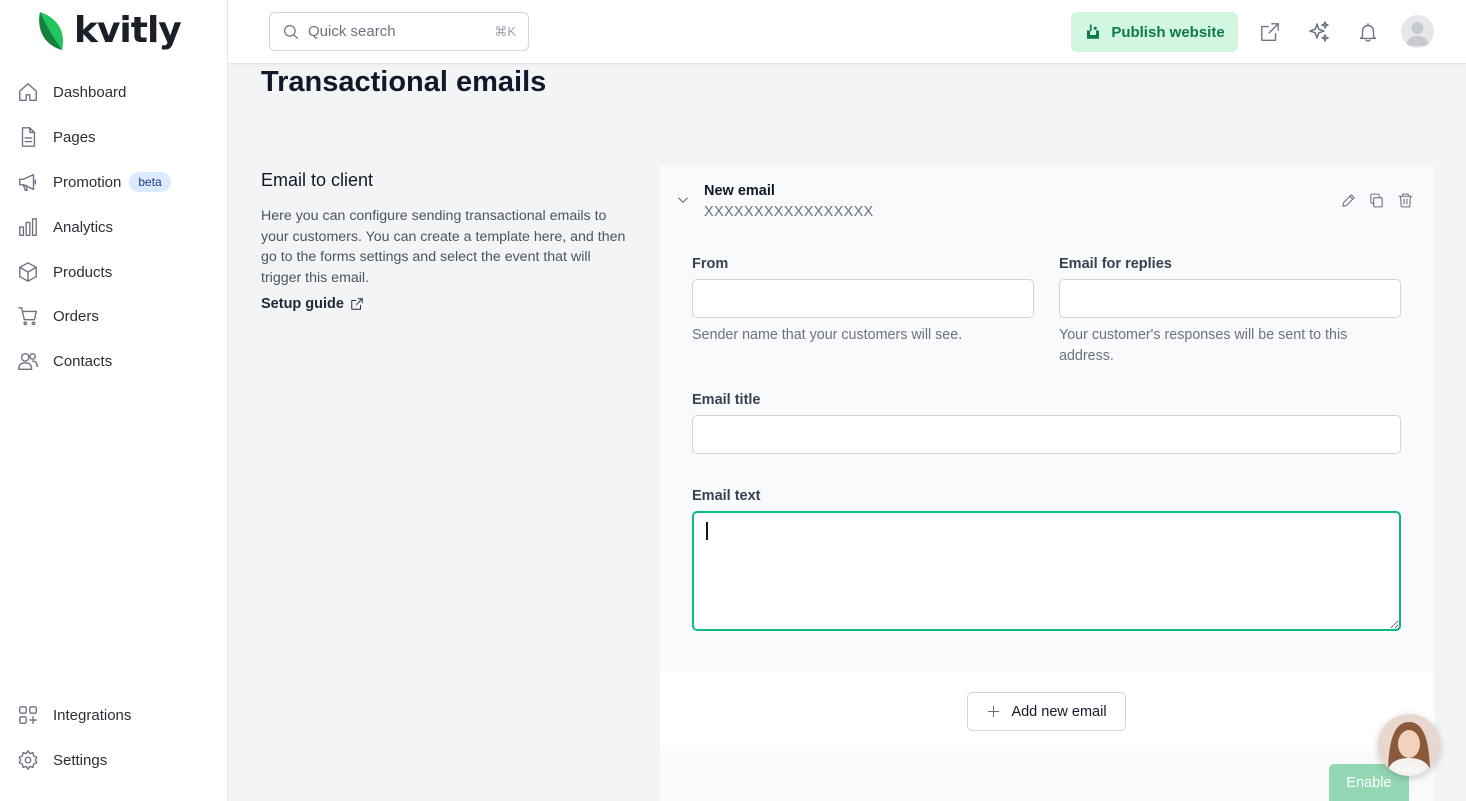 The height and width of the screenshot is (801, 1466). What do you see at coordinates (726, 400) in the screenshot?
I see `email-title-label: Email title` at bounding box center [726, 400].